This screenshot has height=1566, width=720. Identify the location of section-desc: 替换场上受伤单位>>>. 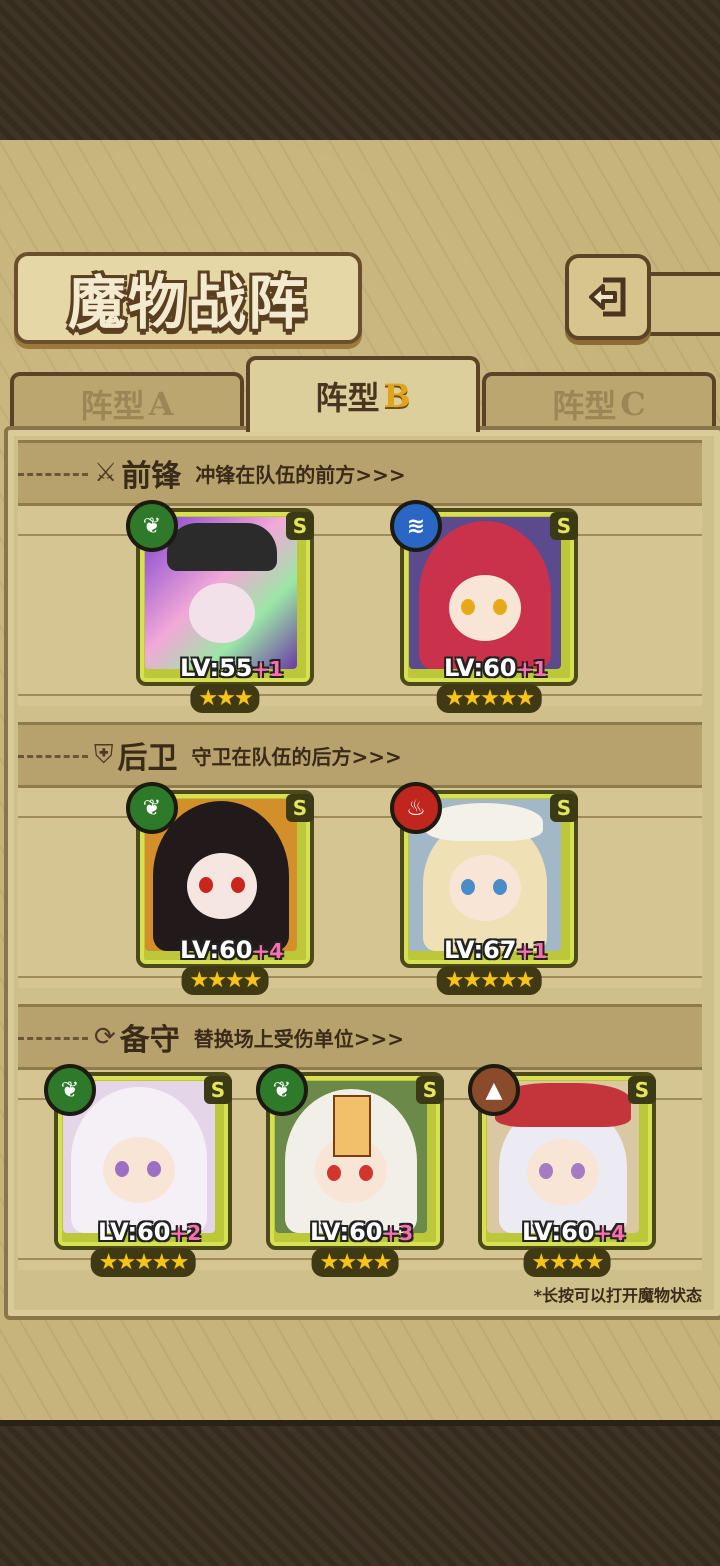
(299, 1038).